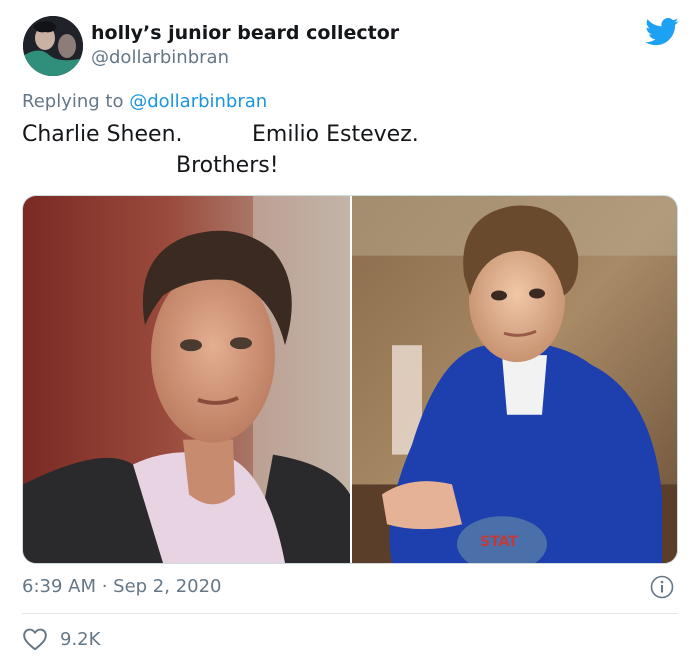 The height and width of the screenshot is (667, 700). I want to click on tweet-timestamp: 6:39 AM · Sep 2, 2020, so click(122, 586).